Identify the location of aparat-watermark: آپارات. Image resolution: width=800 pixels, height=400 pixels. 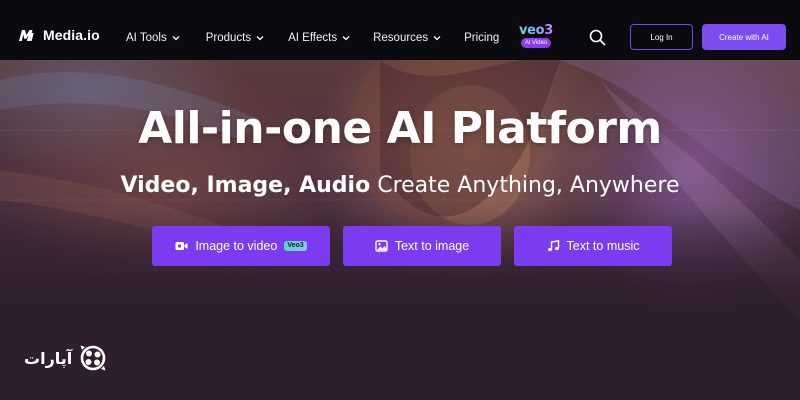
(66, 358).